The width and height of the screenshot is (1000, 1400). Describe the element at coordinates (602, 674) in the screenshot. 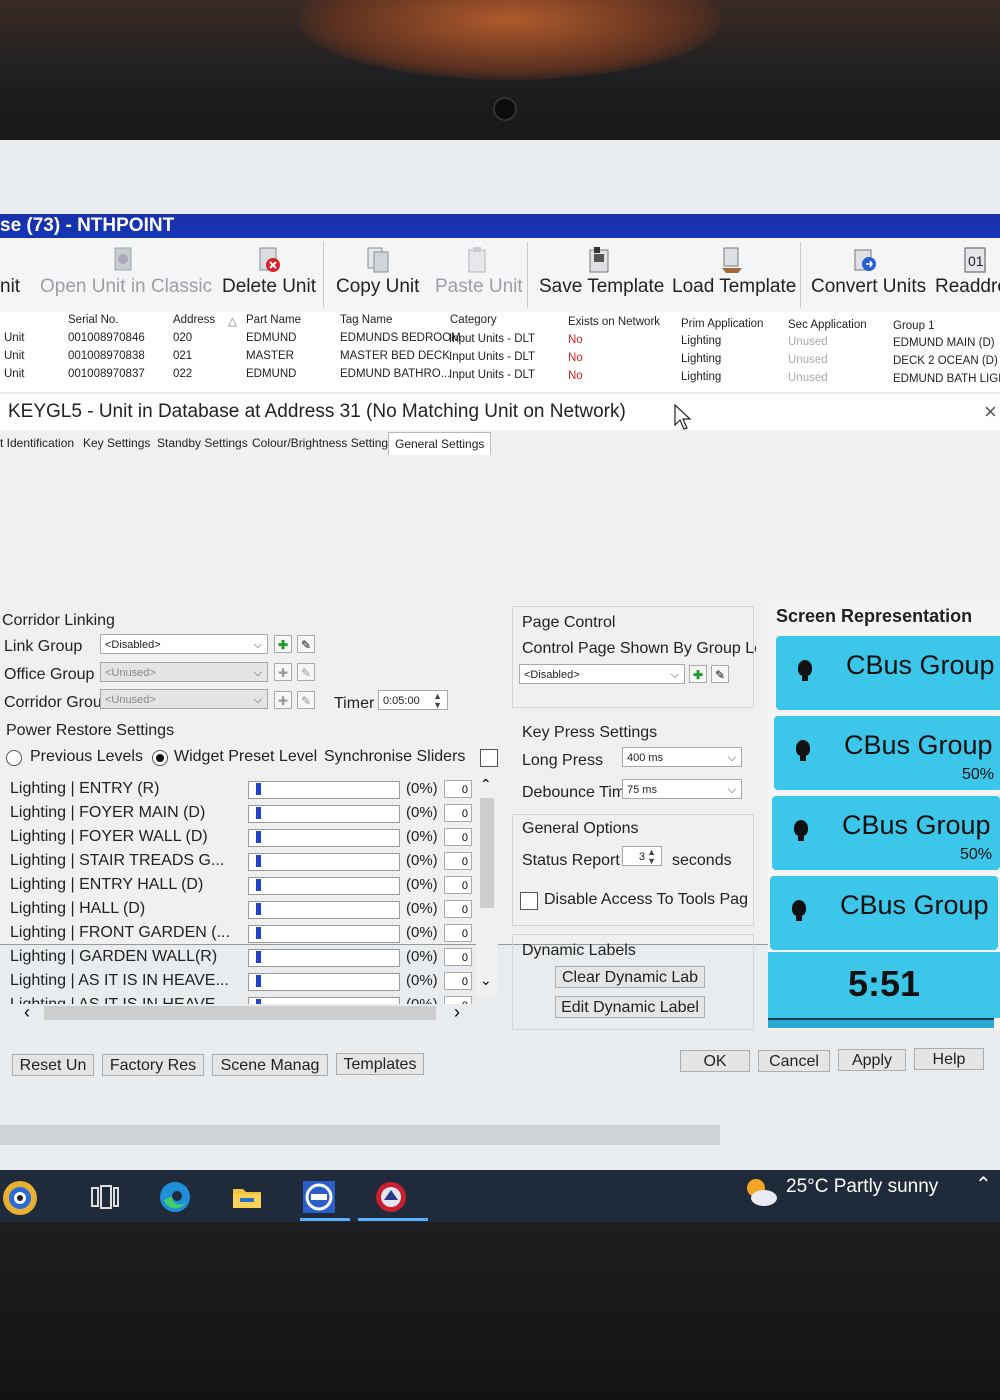

I see `page-control-select: <Disabled> ⌵` at that location.